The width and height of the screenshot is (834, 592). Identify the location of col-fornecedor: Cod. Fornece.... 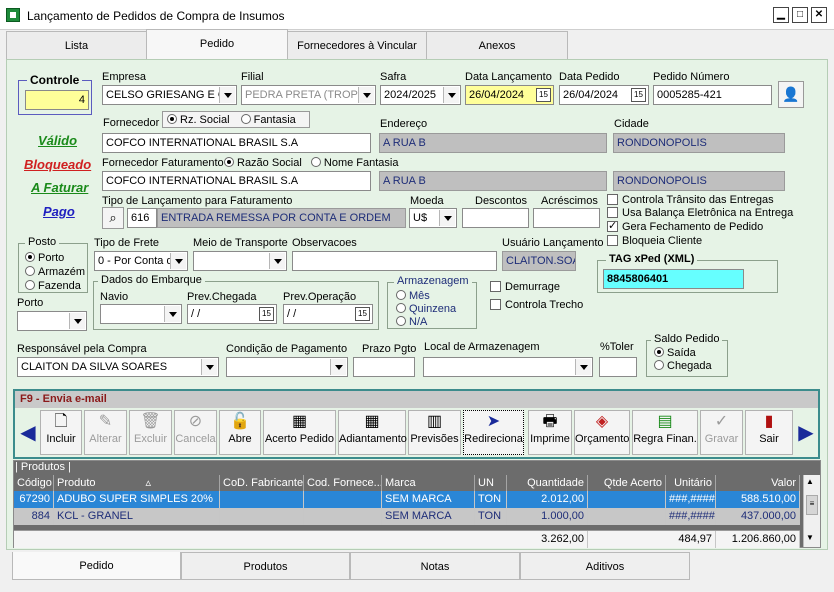
(343, 483).